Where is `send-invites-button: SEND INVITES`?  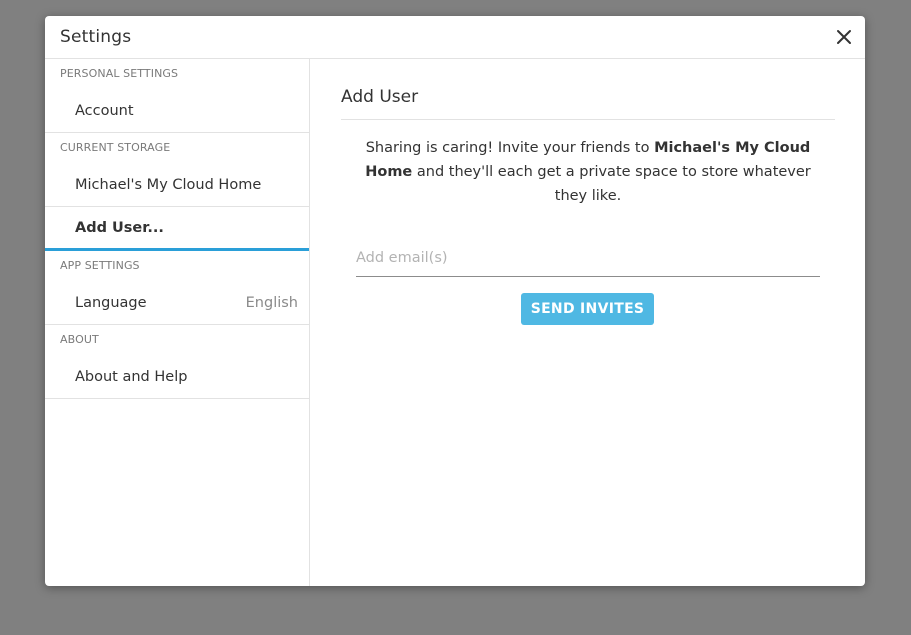 send-invites-button: SEND INVITES is located at coordinates (587, 309).